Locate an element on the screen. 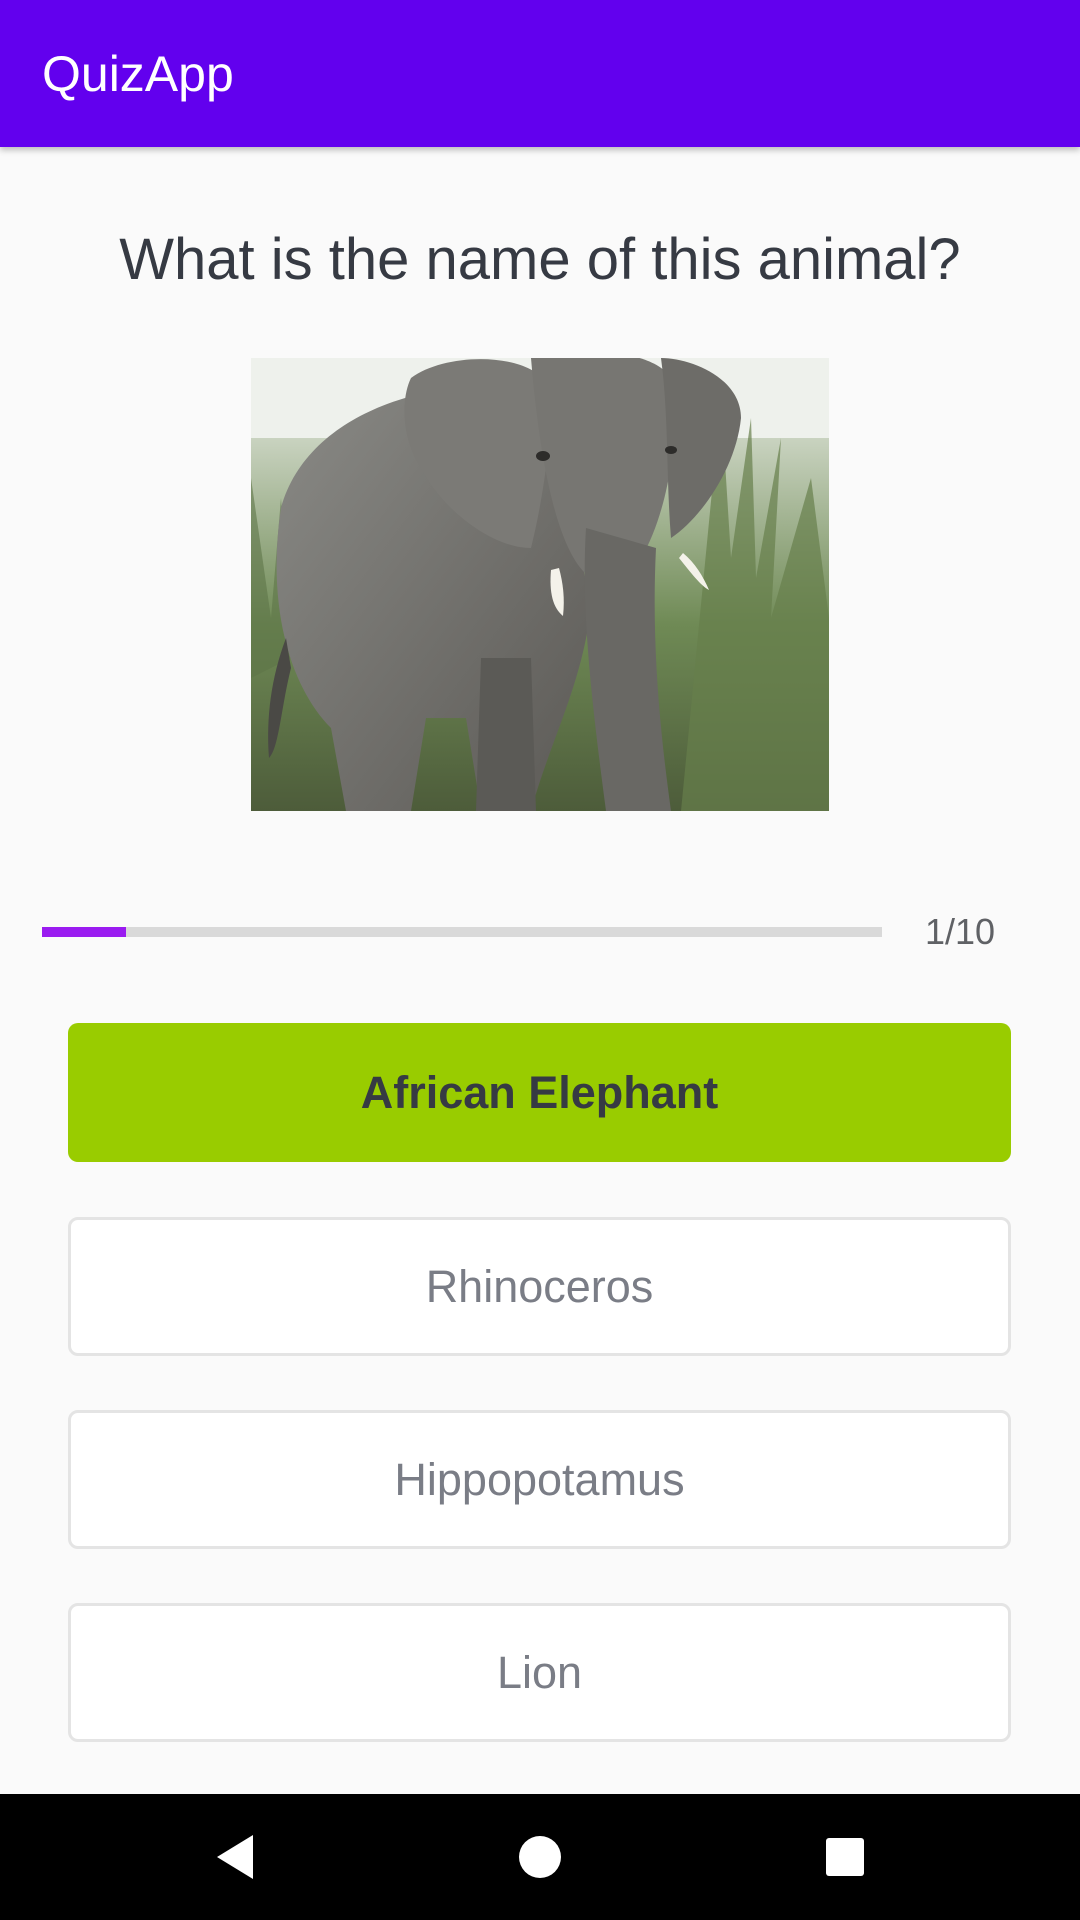  option-button-hippopotamus: Hippopotamus is located at coordinates (539, 1479).